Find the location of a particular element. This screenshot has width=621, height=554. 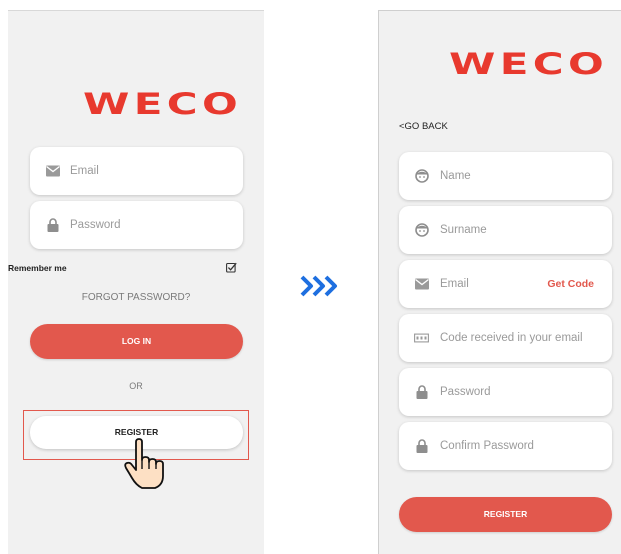

register-submit-button: REGISTER is located at coordinates (505, 514).